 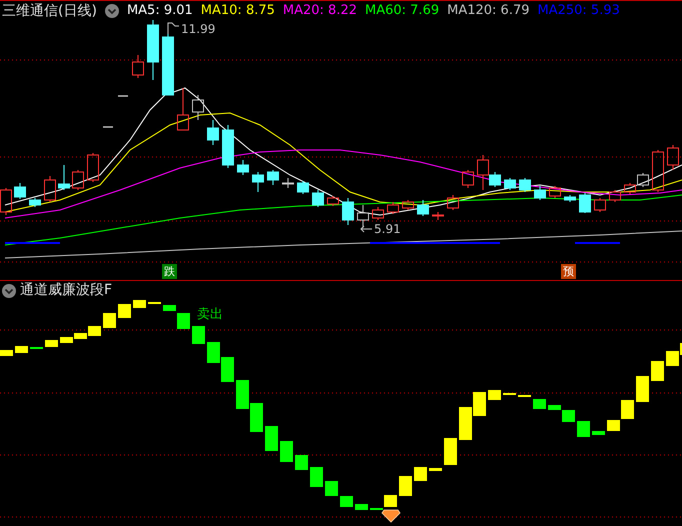 I want to click on indicator-value: MA5: 9.01, so click(x=159, y=11).